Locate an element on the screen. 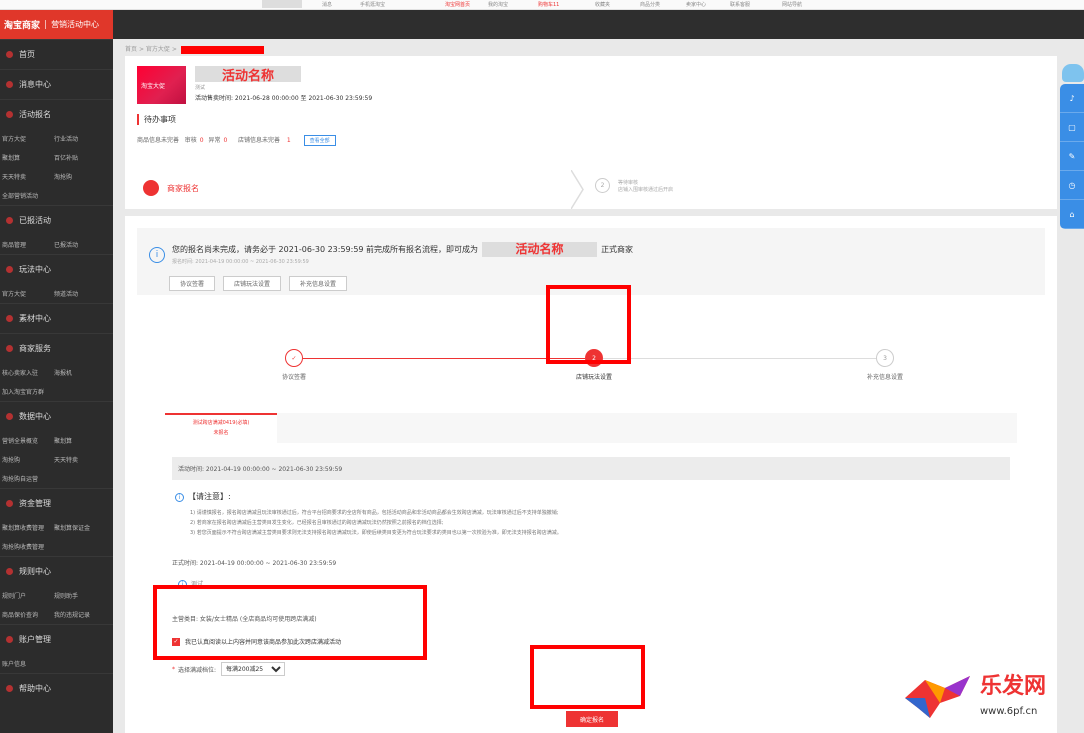 This screenshot has height=733, width=1084. sidebar-sub-row: 聚划算收费管理 聚划算保证金 is located at coordinates (56, 527).